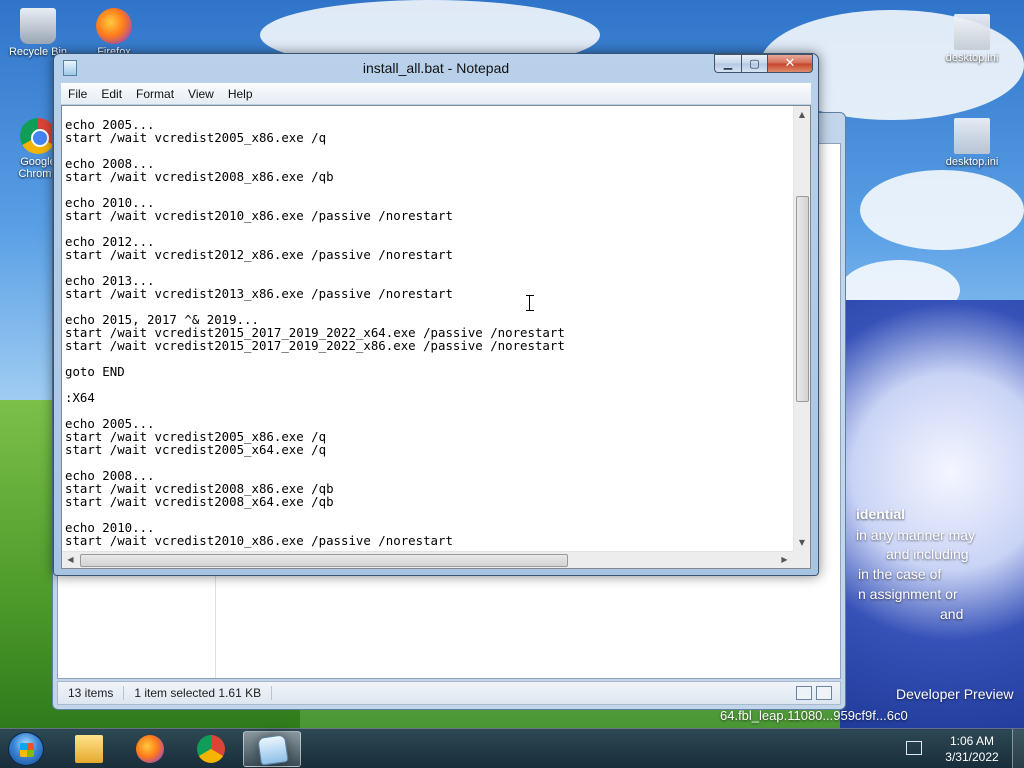 The image size is (1024, 768). Describe the element at coordinates (804, 693) in the screenshot. I see `details-view-icon` at that location.